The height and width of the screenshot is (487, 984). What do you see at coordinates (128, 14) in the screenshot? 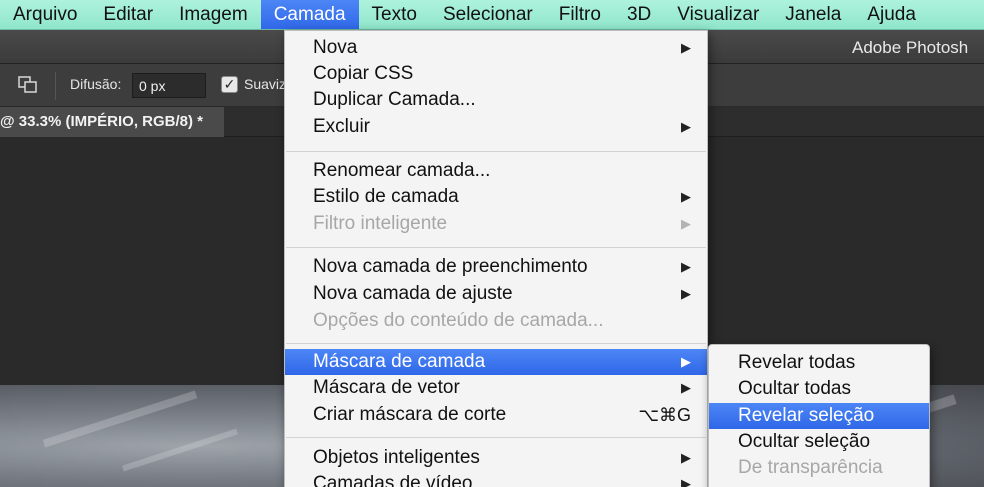
I see `menu-editar: Editar` at bounding box center [128, 14].